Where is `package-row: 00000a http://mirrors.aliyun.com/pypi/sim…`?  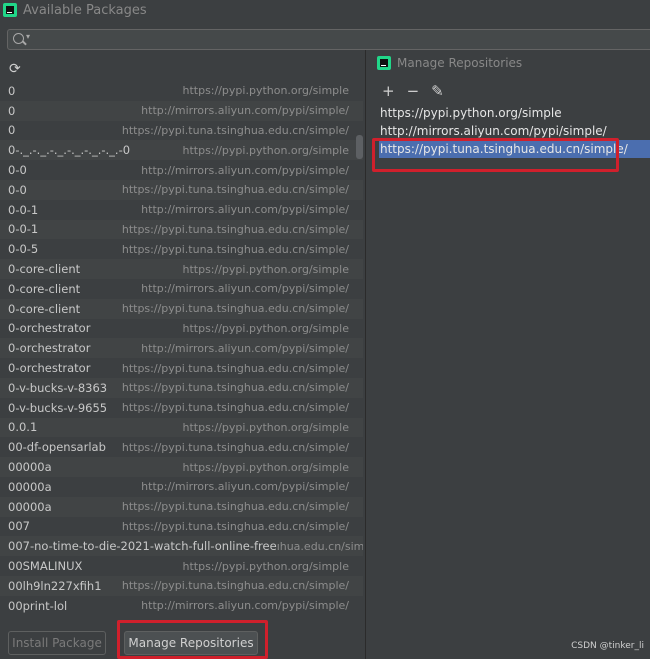 package-row: 00000a http://mirrors.aliyun.com/pypi/sim… is located at coordinates (181, 486).